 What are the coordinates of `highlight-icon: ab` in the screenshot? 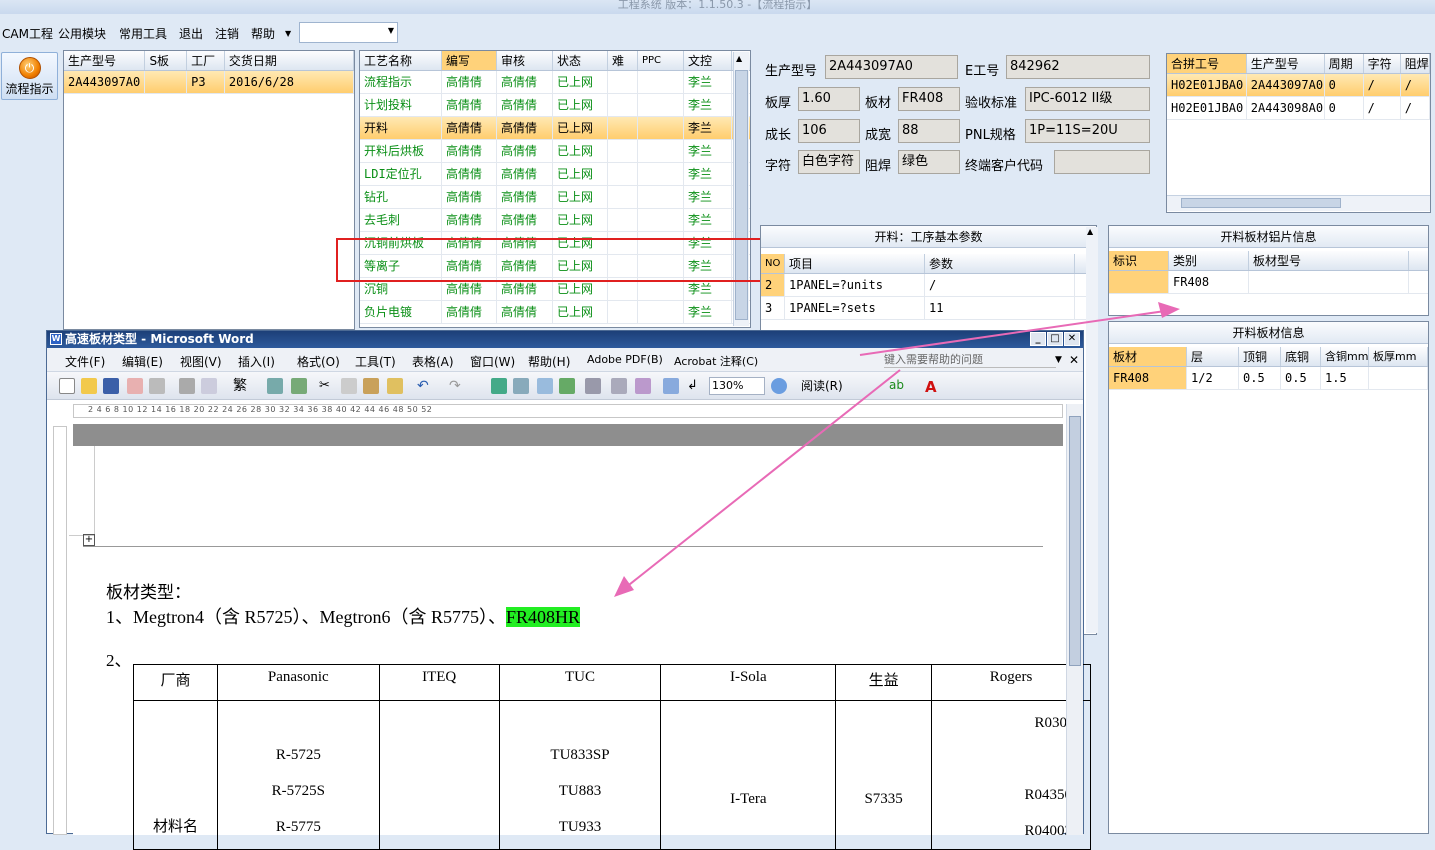 It's located at (897, 386).